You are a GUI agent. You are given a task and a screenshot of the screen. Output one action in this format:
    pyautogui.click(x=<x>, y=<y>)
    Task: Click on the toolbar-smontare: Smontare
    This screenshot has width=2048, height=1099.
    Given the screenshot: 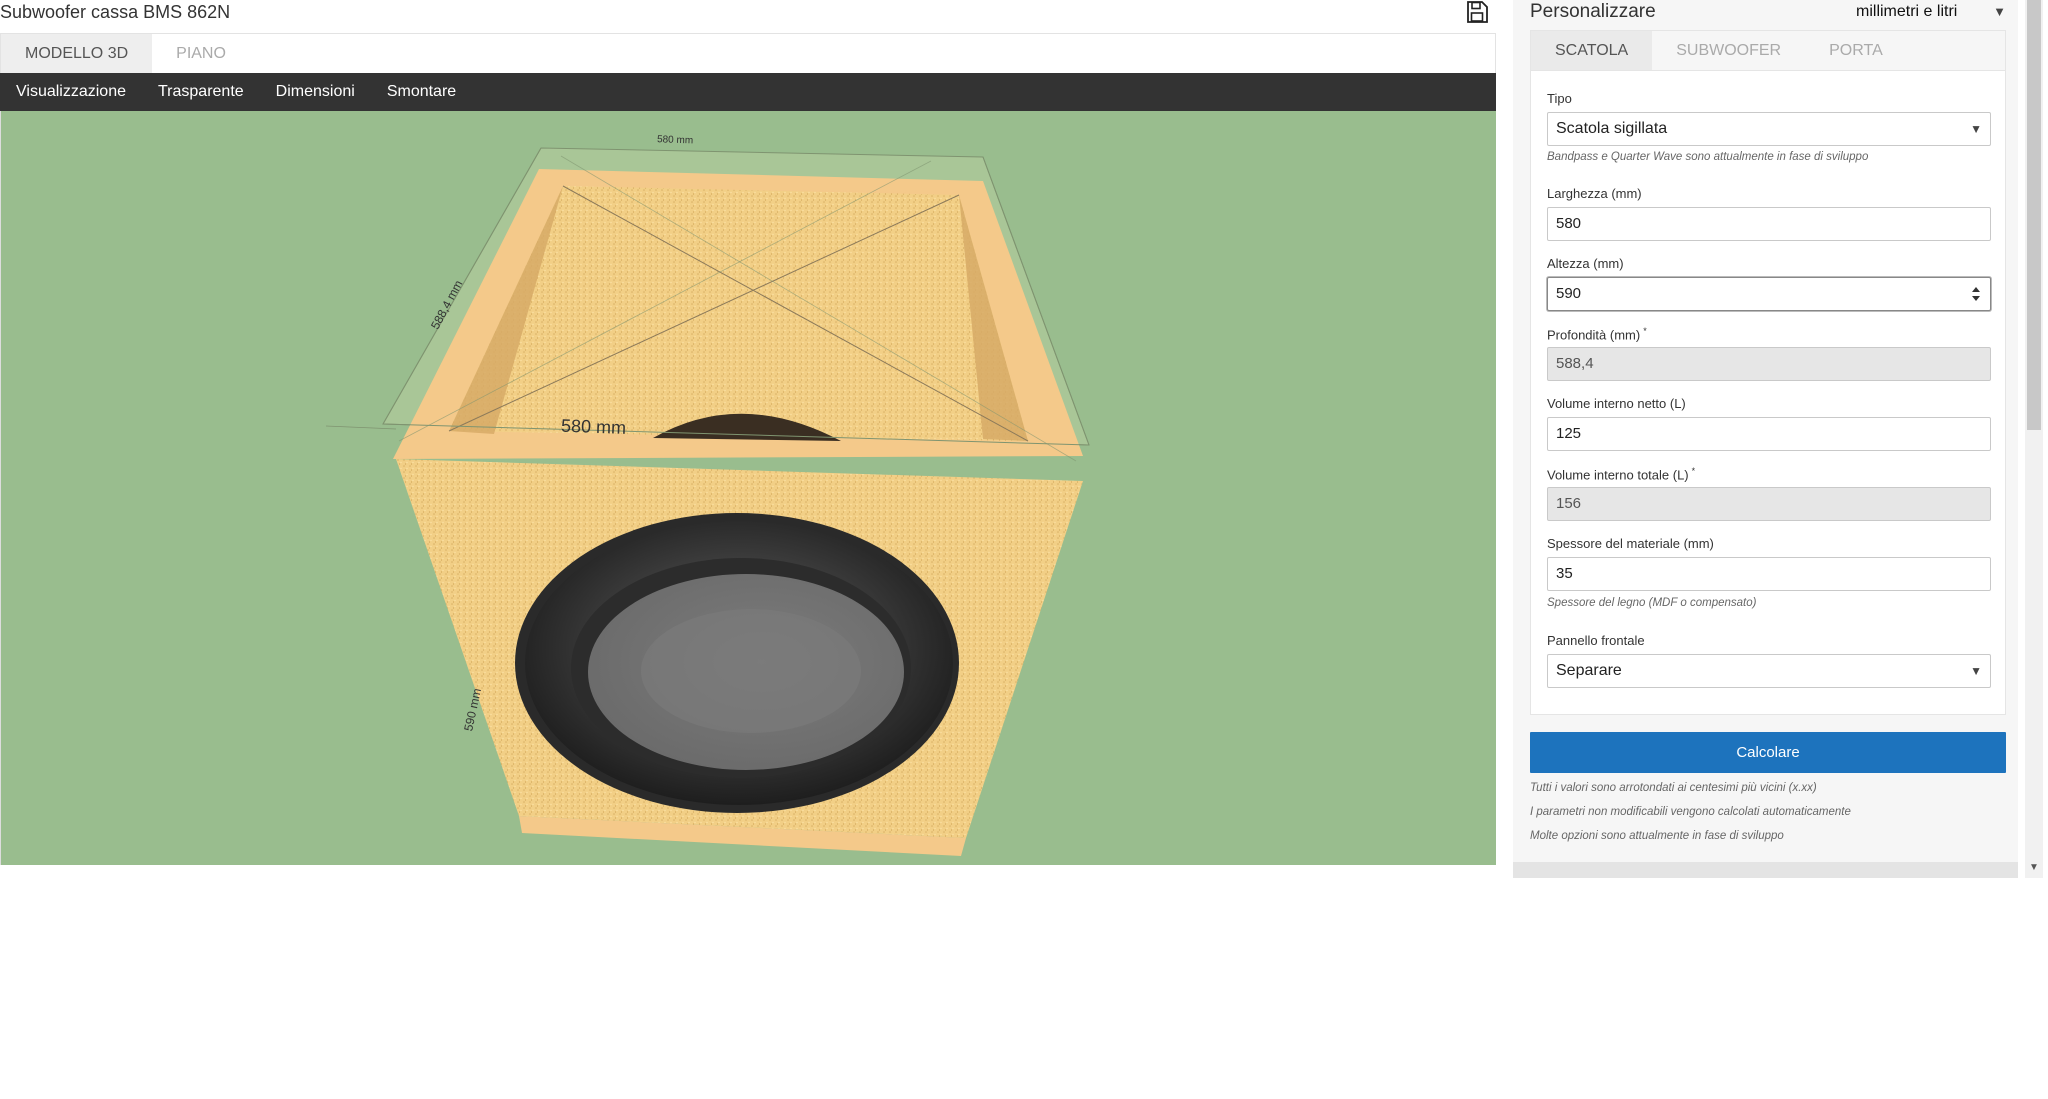 What is the action you would take?
    pyautogui.click(x=421, y=92)
    